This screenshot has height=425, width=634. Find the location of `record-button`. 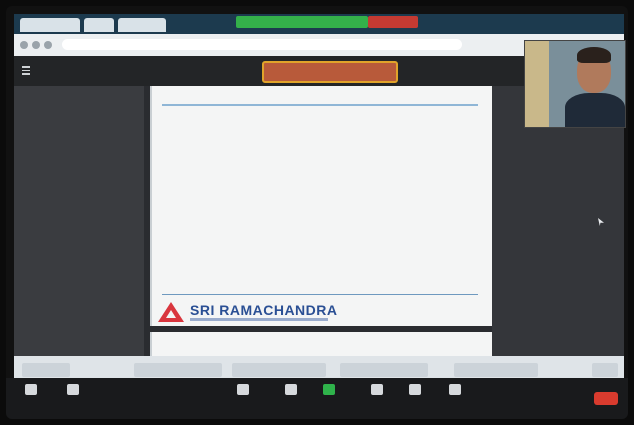

record-button is located at coordinates (377, 391).